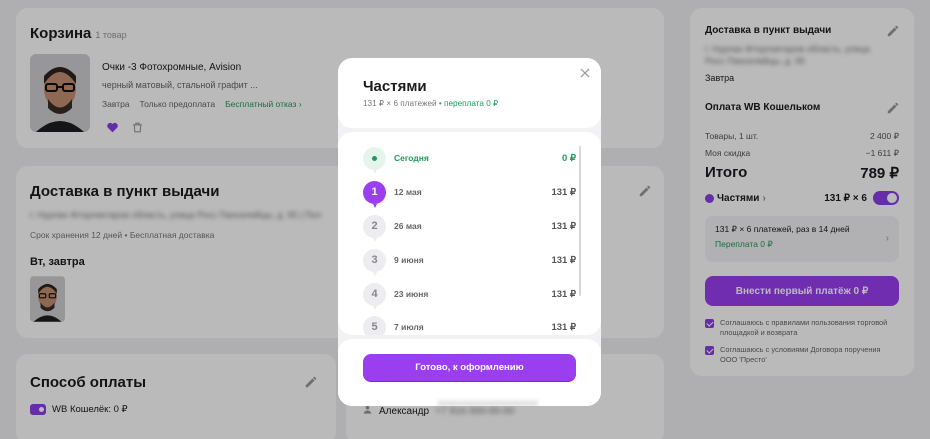  What do you see at coordinates (374, 194) in the screenshot?
I see `payment-number-badge: 1` at bounding box center [374, 194].